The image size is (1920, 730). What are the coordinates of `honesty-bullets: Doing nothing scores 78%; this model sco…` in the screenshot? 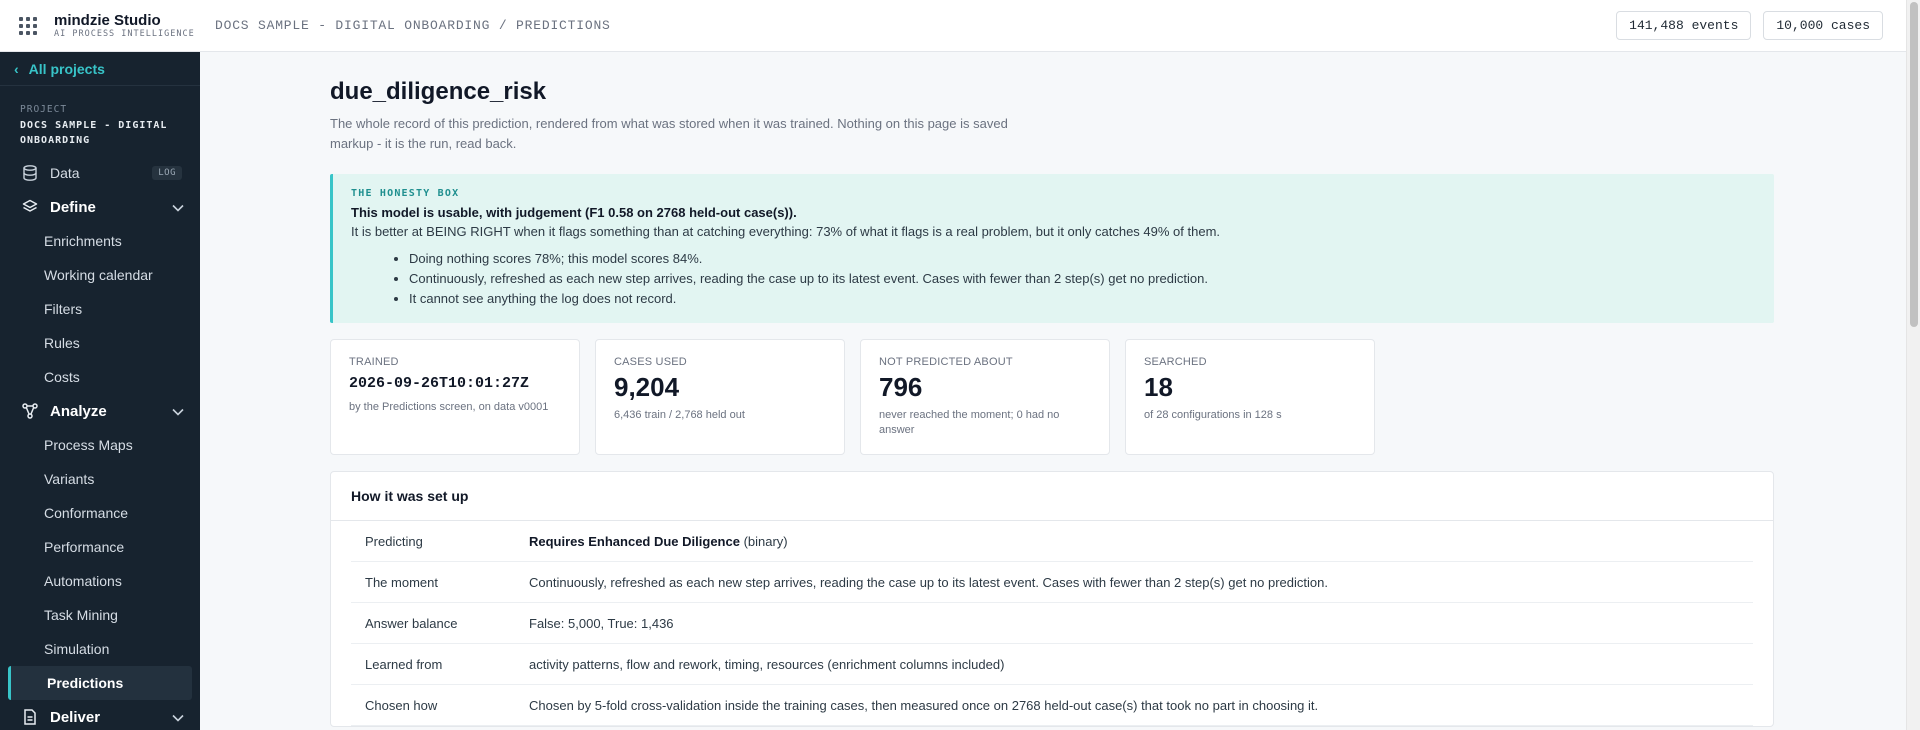 It's located at (1082, 279).